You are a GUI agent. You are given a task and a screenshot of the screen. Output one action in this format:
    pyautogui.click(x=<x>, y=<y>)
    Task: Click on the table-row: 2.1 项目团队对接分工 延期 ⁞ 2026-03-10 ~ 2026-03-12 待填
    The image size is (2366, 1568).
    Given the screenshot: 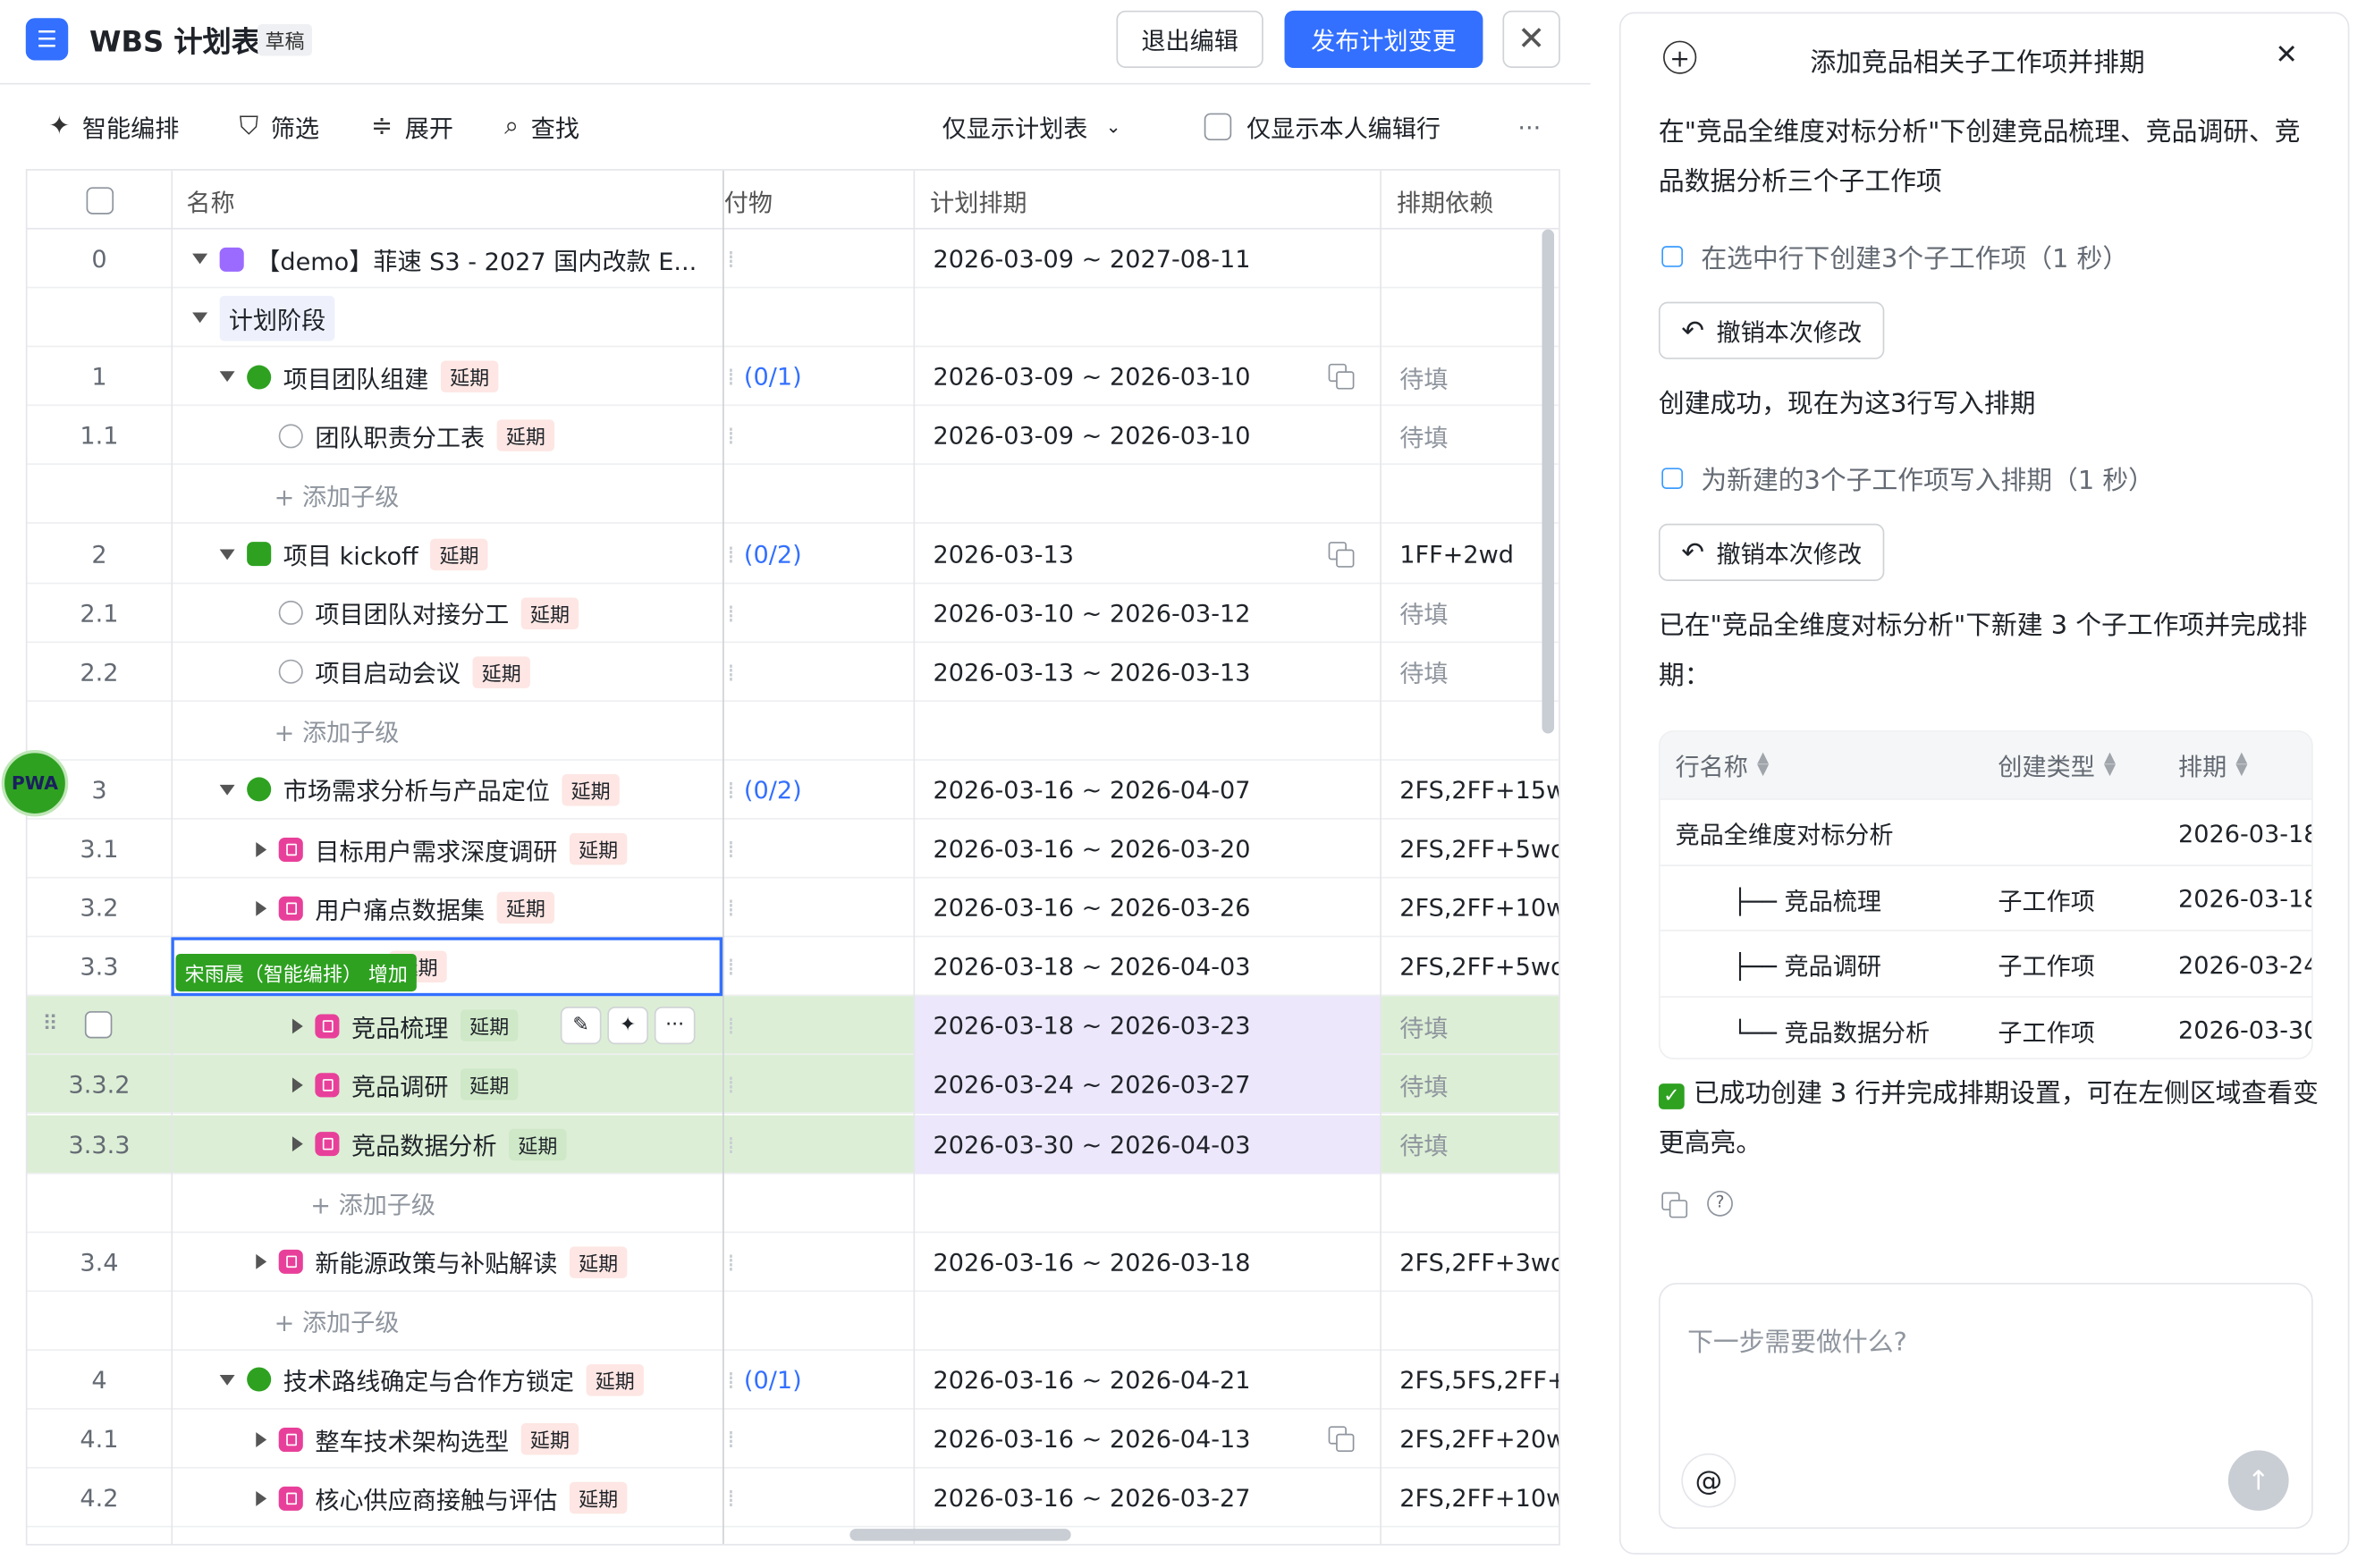 What is the action you would take?
    pyautogui.click(x=793, y=613)
    